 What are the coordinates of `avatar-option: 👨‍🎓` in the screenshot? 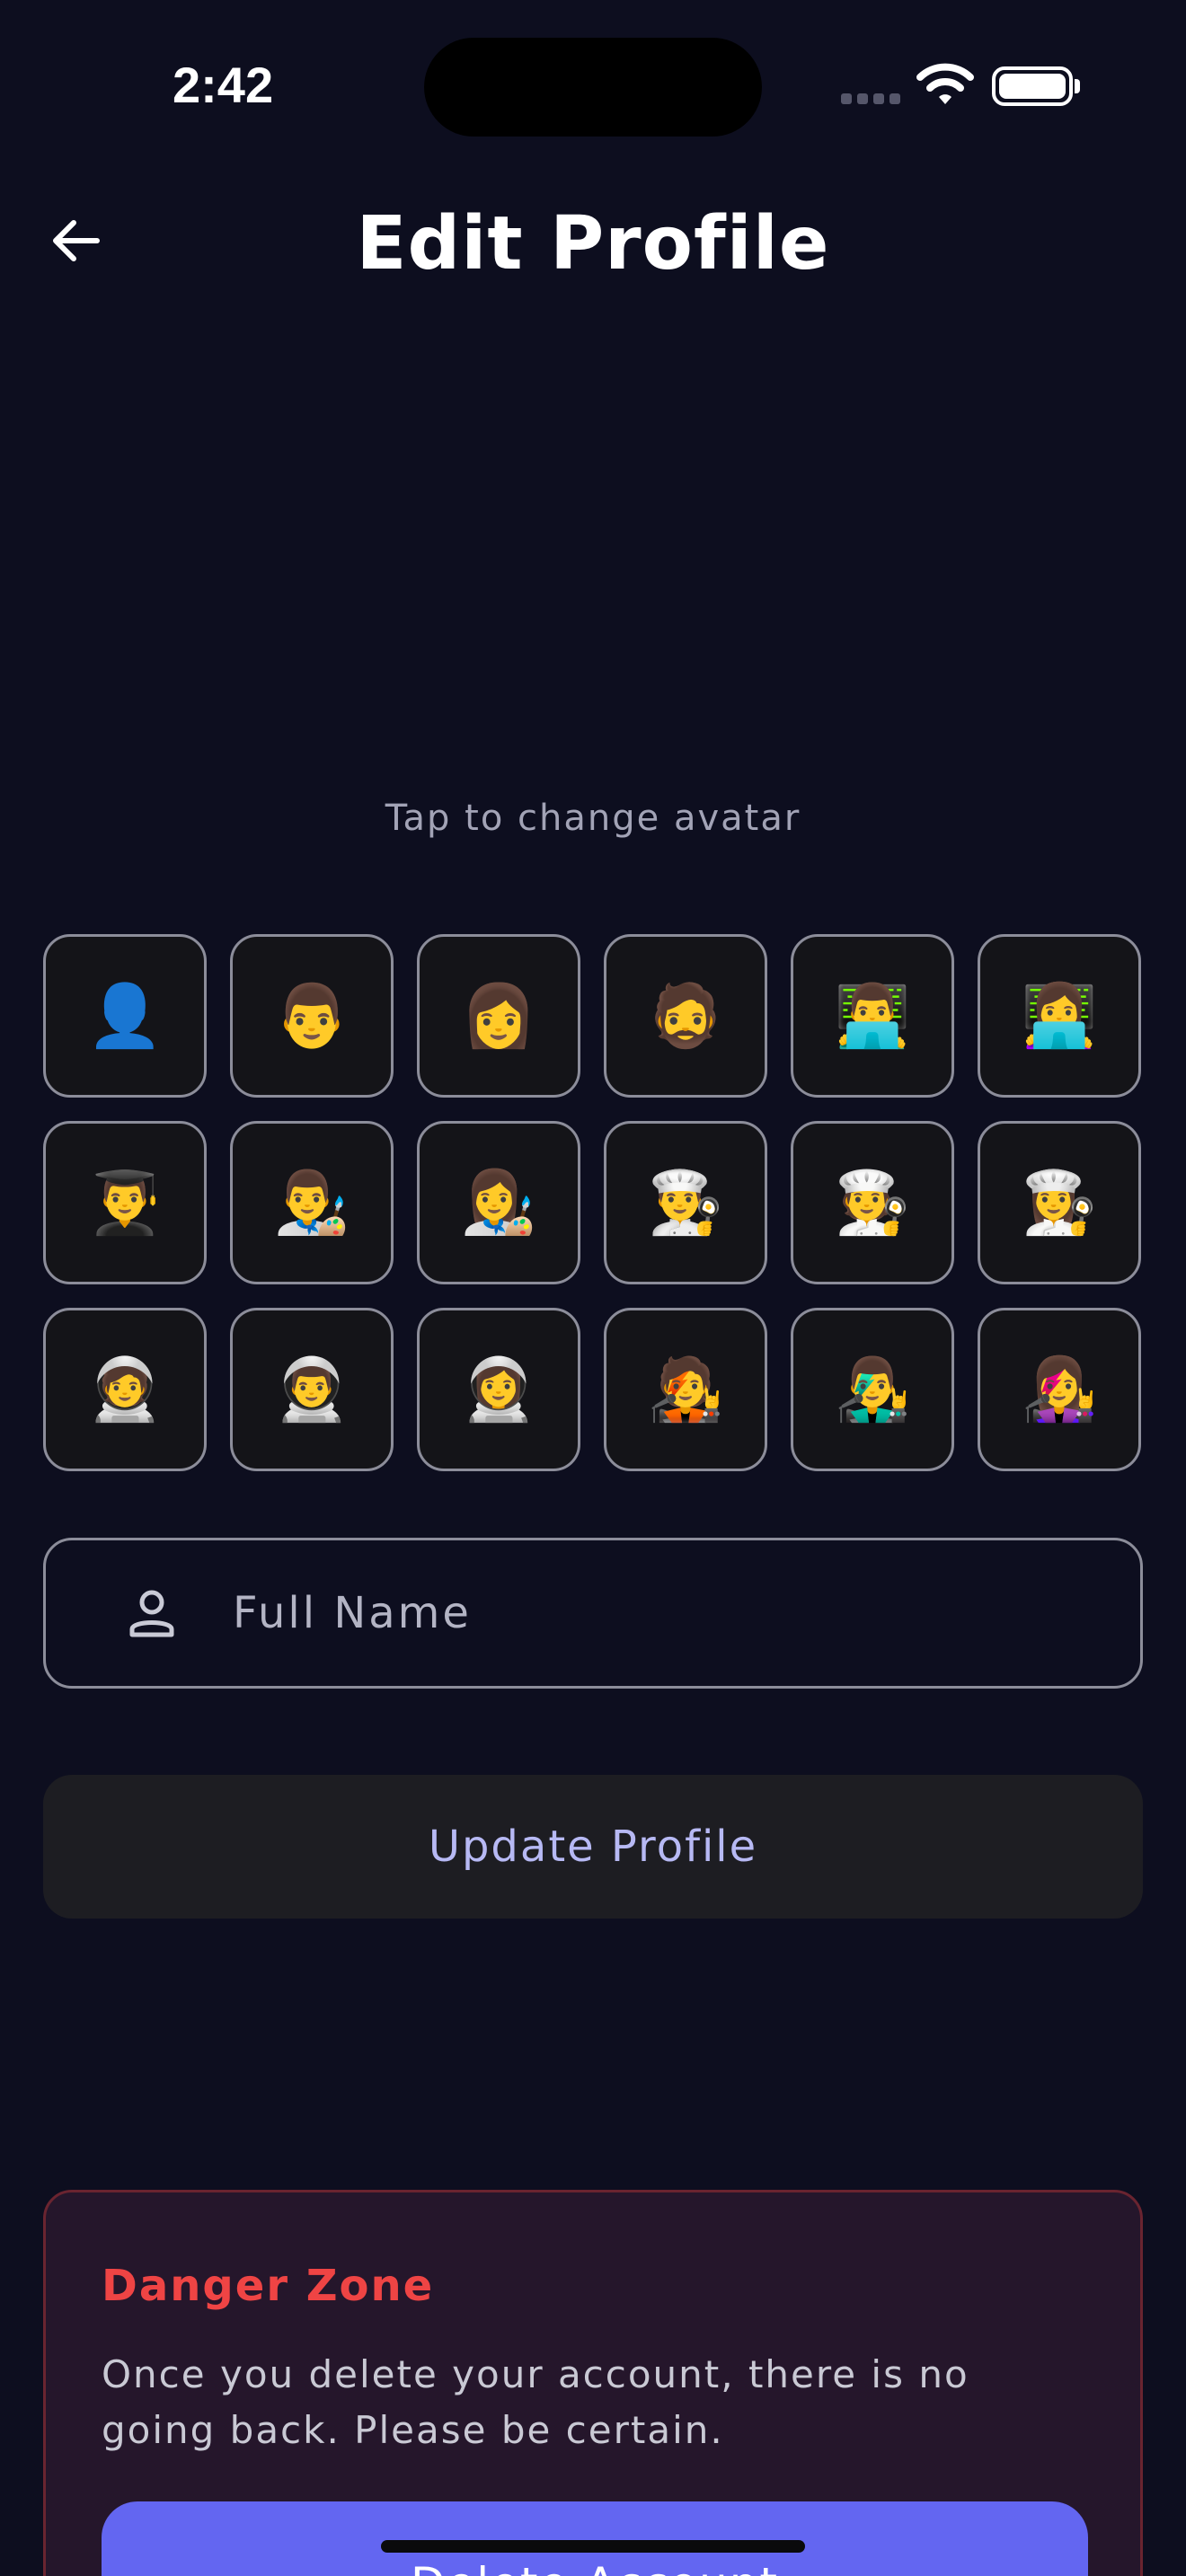 It's located at (125, 1202).